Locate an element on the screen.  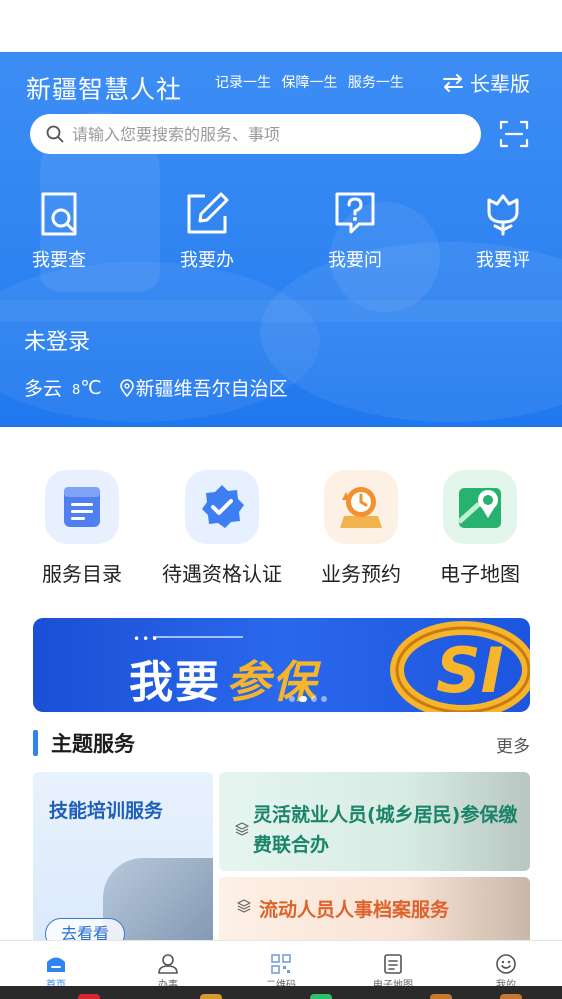
elder-mode-toggle: 长辈版 is located at coordinates (486, 82).